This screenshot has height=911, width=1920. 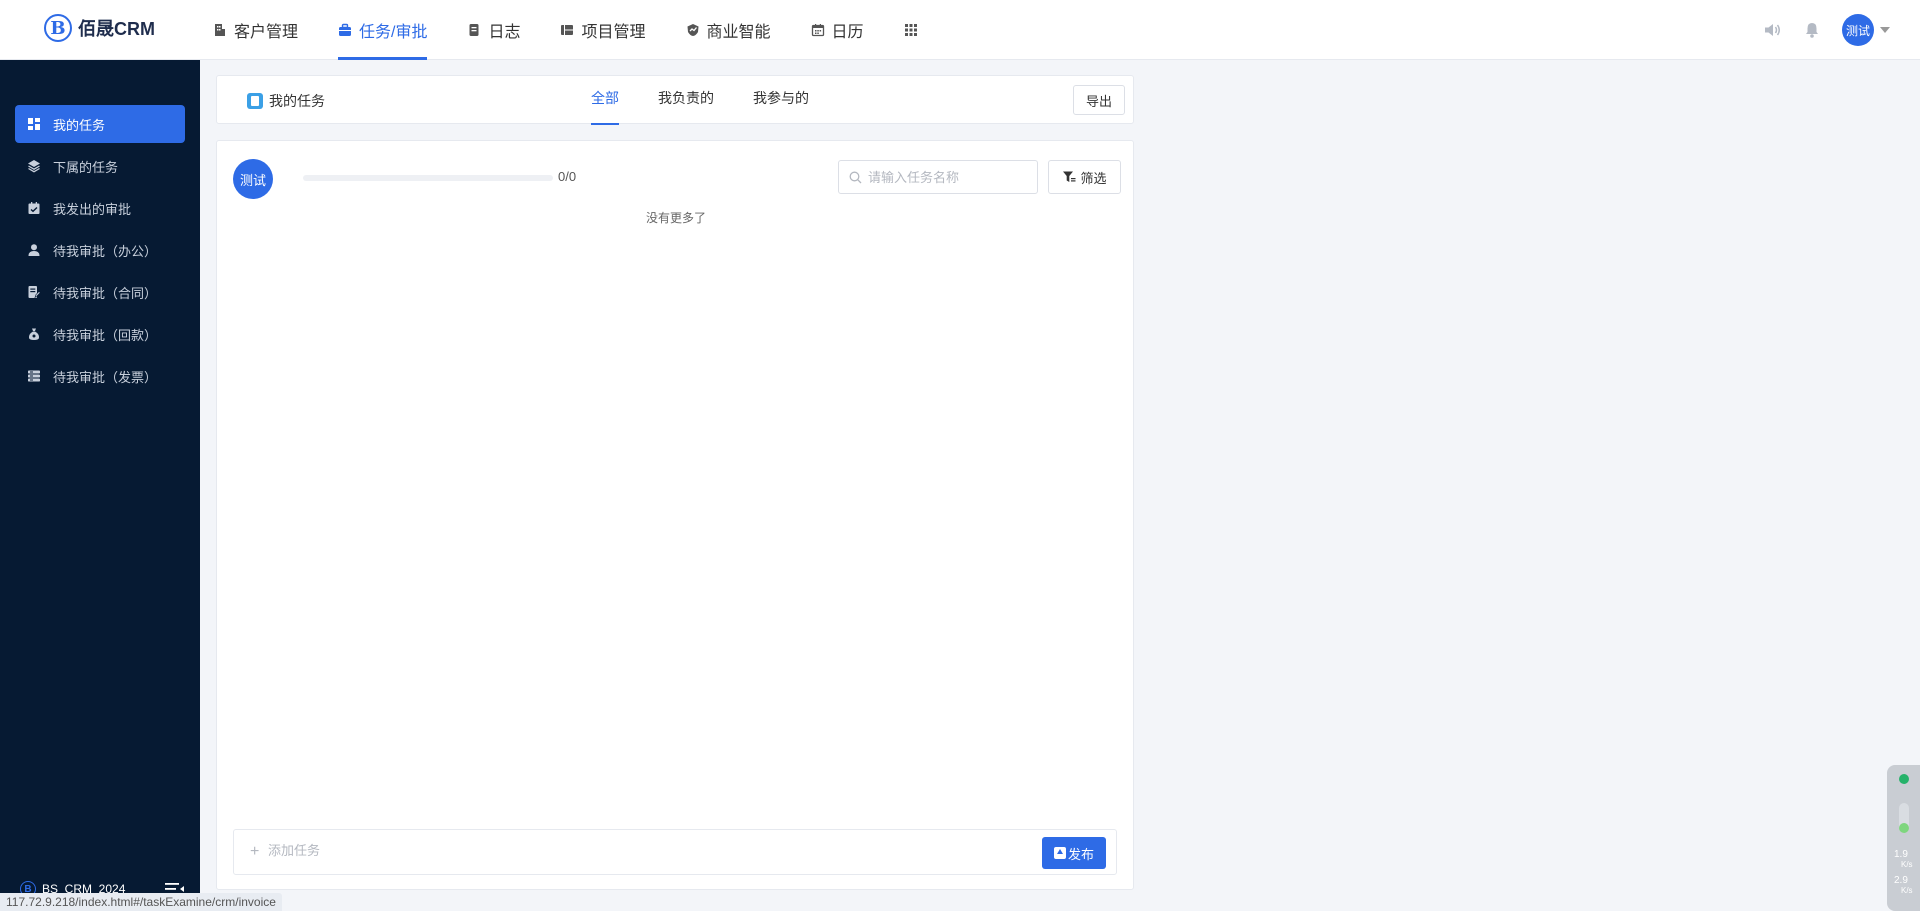 What do you see at coordinates (1901, 880) in the screenshot?
I see `download-speed-value: 2.9` at bounding box center [1901, 880].